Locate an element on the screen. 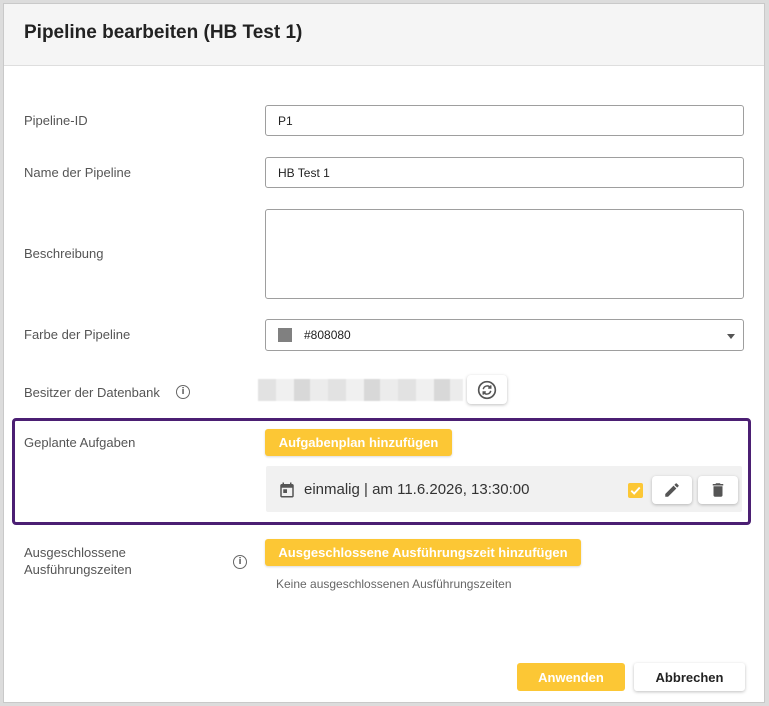  pipeline-id-value: P1 is located at coordinates (285, 120).